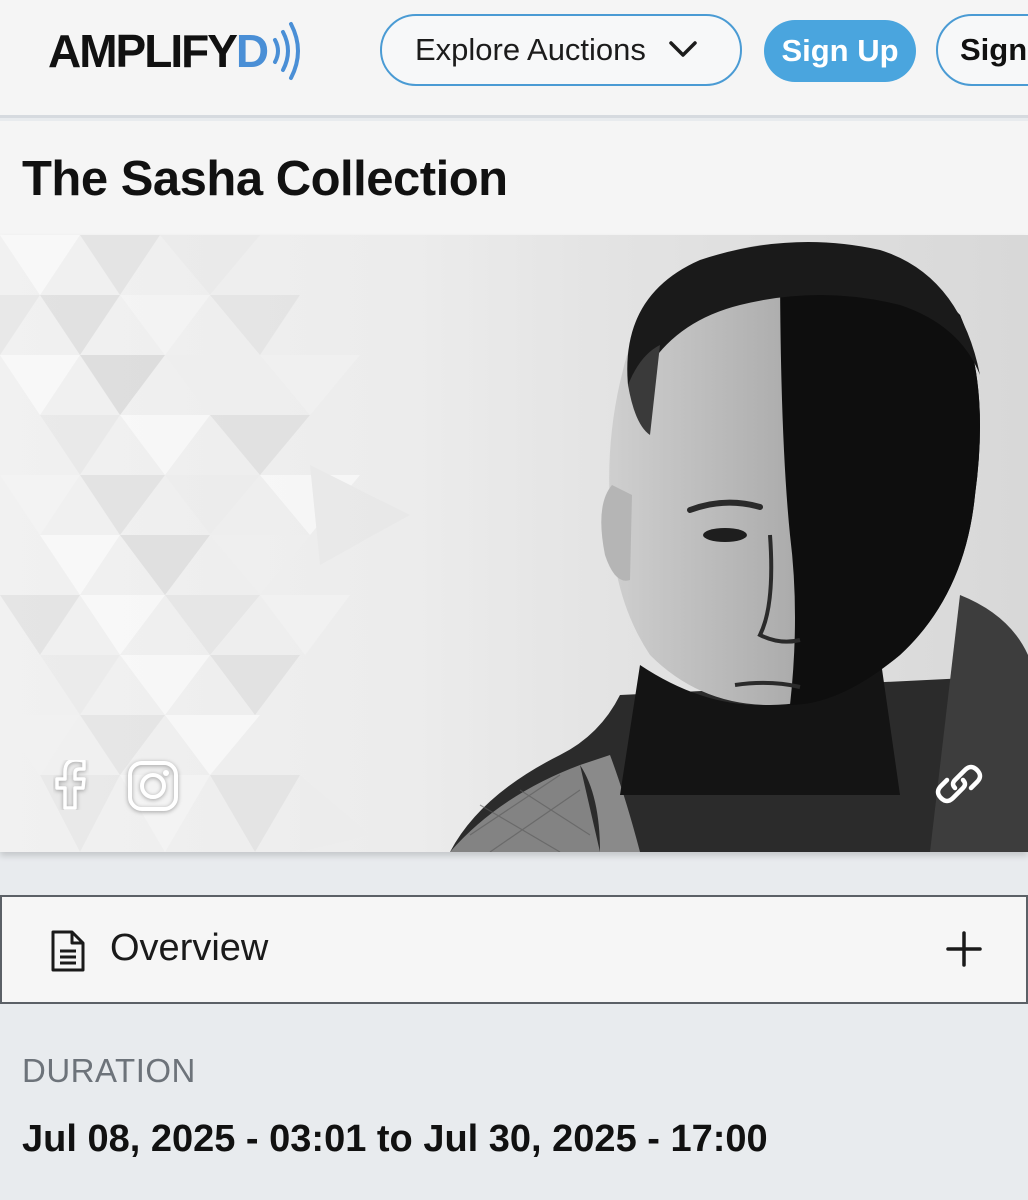  Describe the element at coordinates (530, 49) in the screenshot. I see `explore-auctions-label: Explore Auctions` at that location.